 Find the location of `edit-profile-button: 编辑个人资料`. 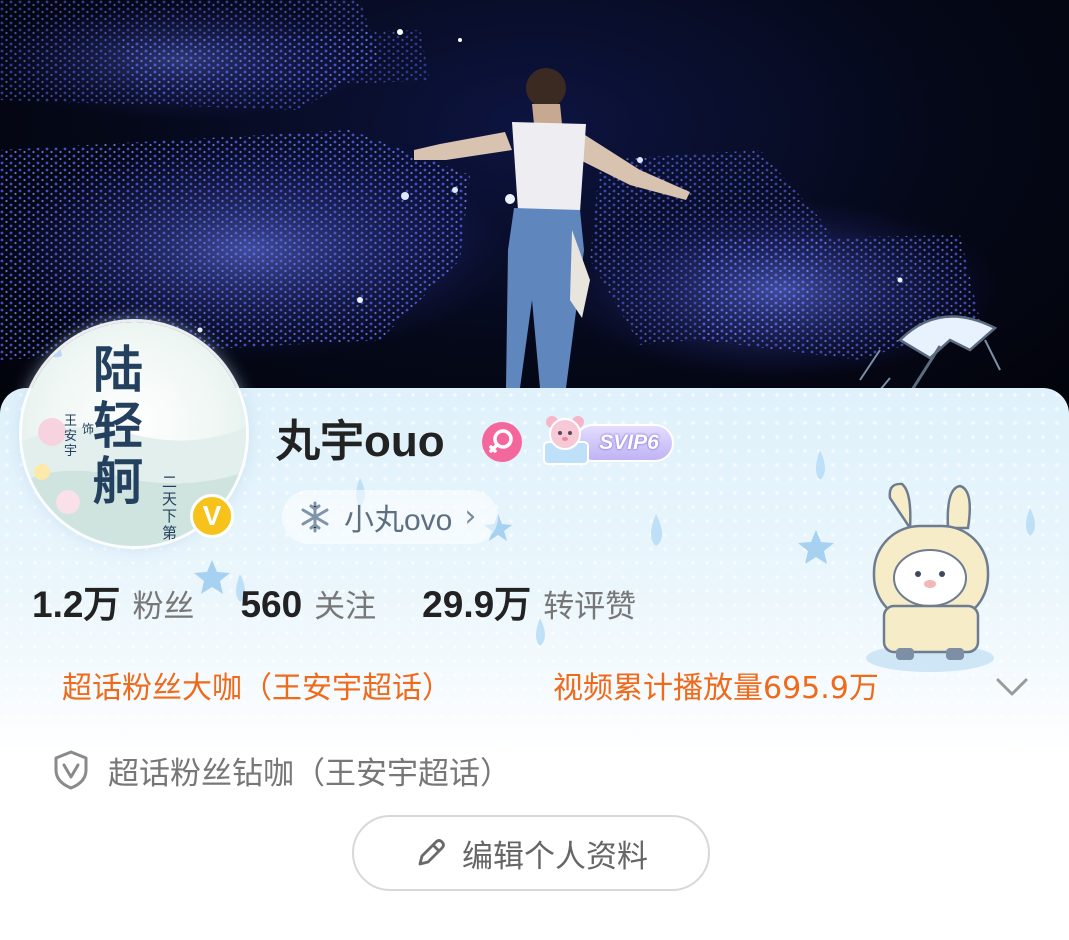

edit-profile-button: 编辑个人资料 is located at coordinates (531, 853).